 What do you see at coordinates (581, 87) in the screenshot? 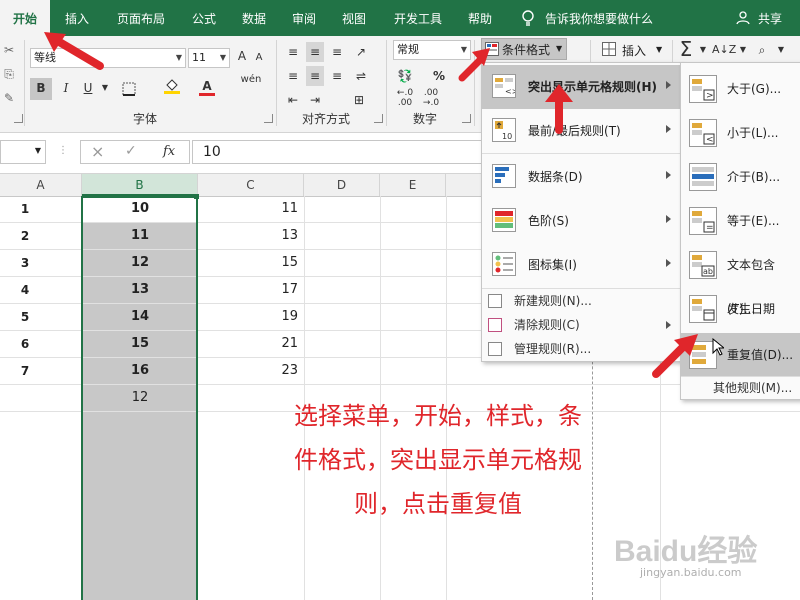
I see `menu-item-highlight-cells-rules: <> 突出显示单元格规则(H)` at bounding box center [581, 87].